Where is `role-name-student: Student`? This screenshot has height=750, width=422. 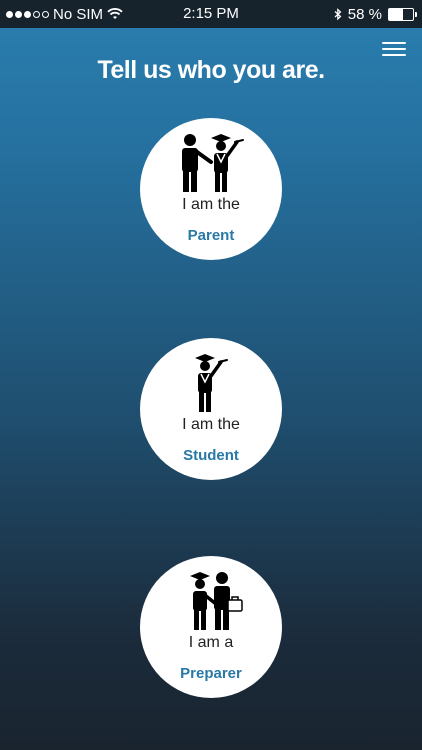
role-name-student: Student is located at coordinates (211, 455).